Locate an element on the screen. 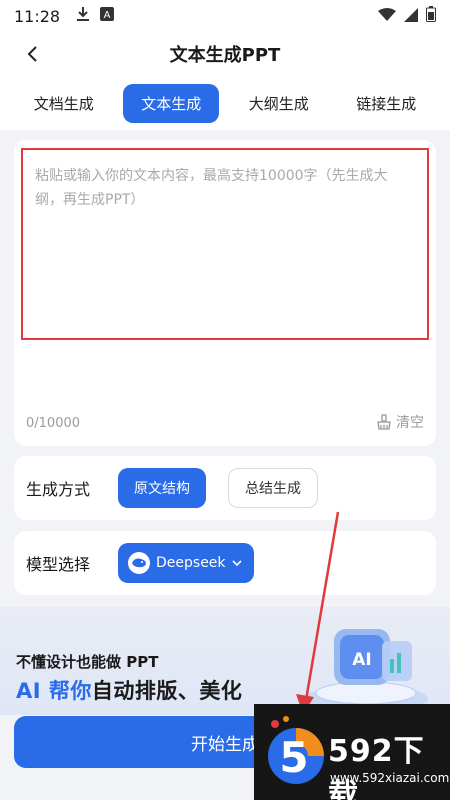  ai-art-label: AI is located at coordinates (361, 660).